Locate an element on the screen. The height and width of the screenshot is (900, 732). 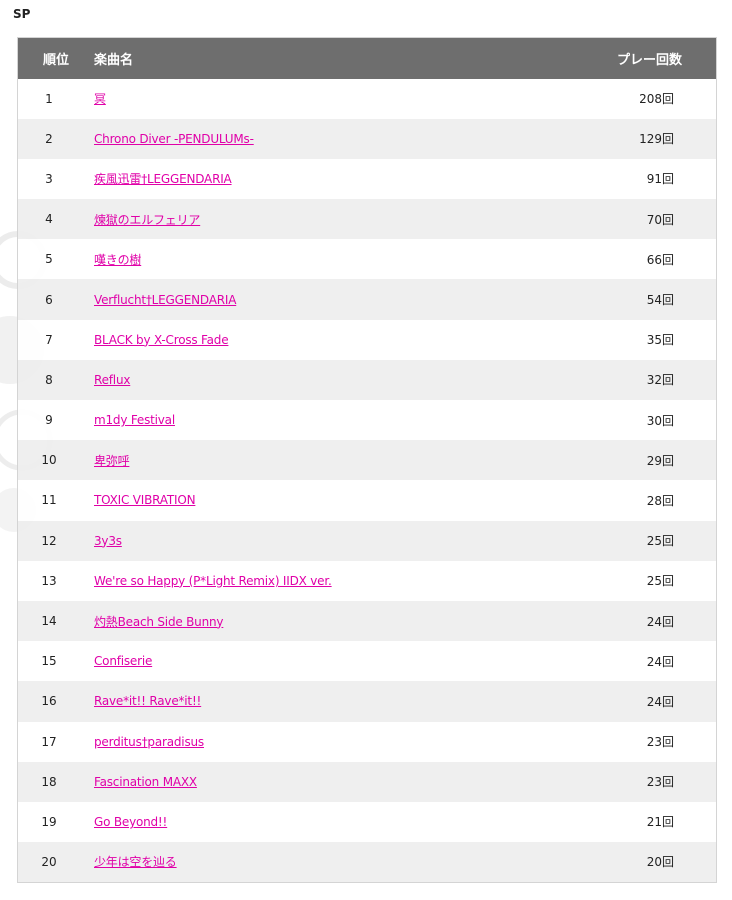
song-link: perditus†paradisus is located at coordinates (149, 742).